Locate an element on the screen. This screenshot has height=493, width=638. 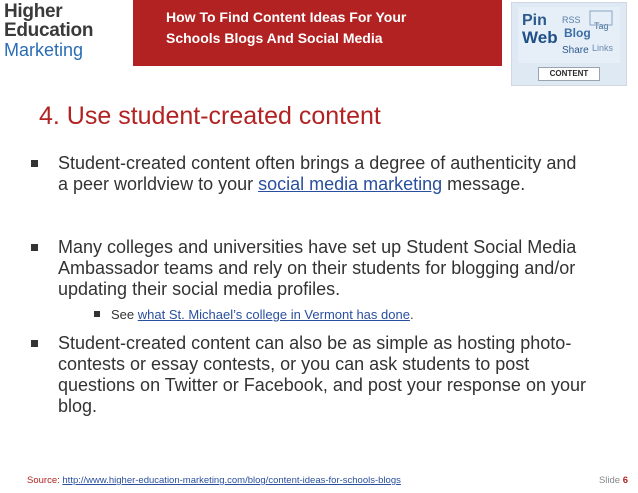
cloud-word-5: Share is located at coordinates (575, 50).